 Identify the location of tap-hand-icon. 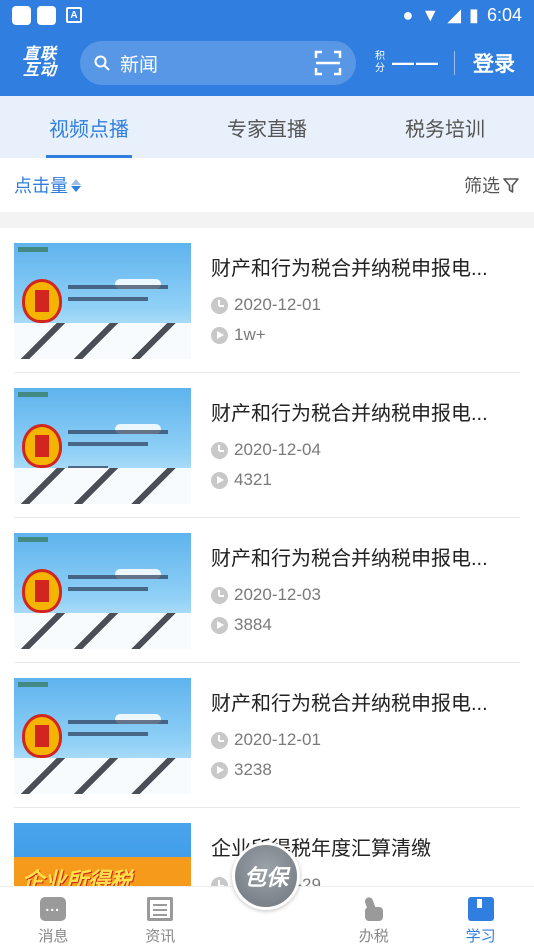
(374, 909).